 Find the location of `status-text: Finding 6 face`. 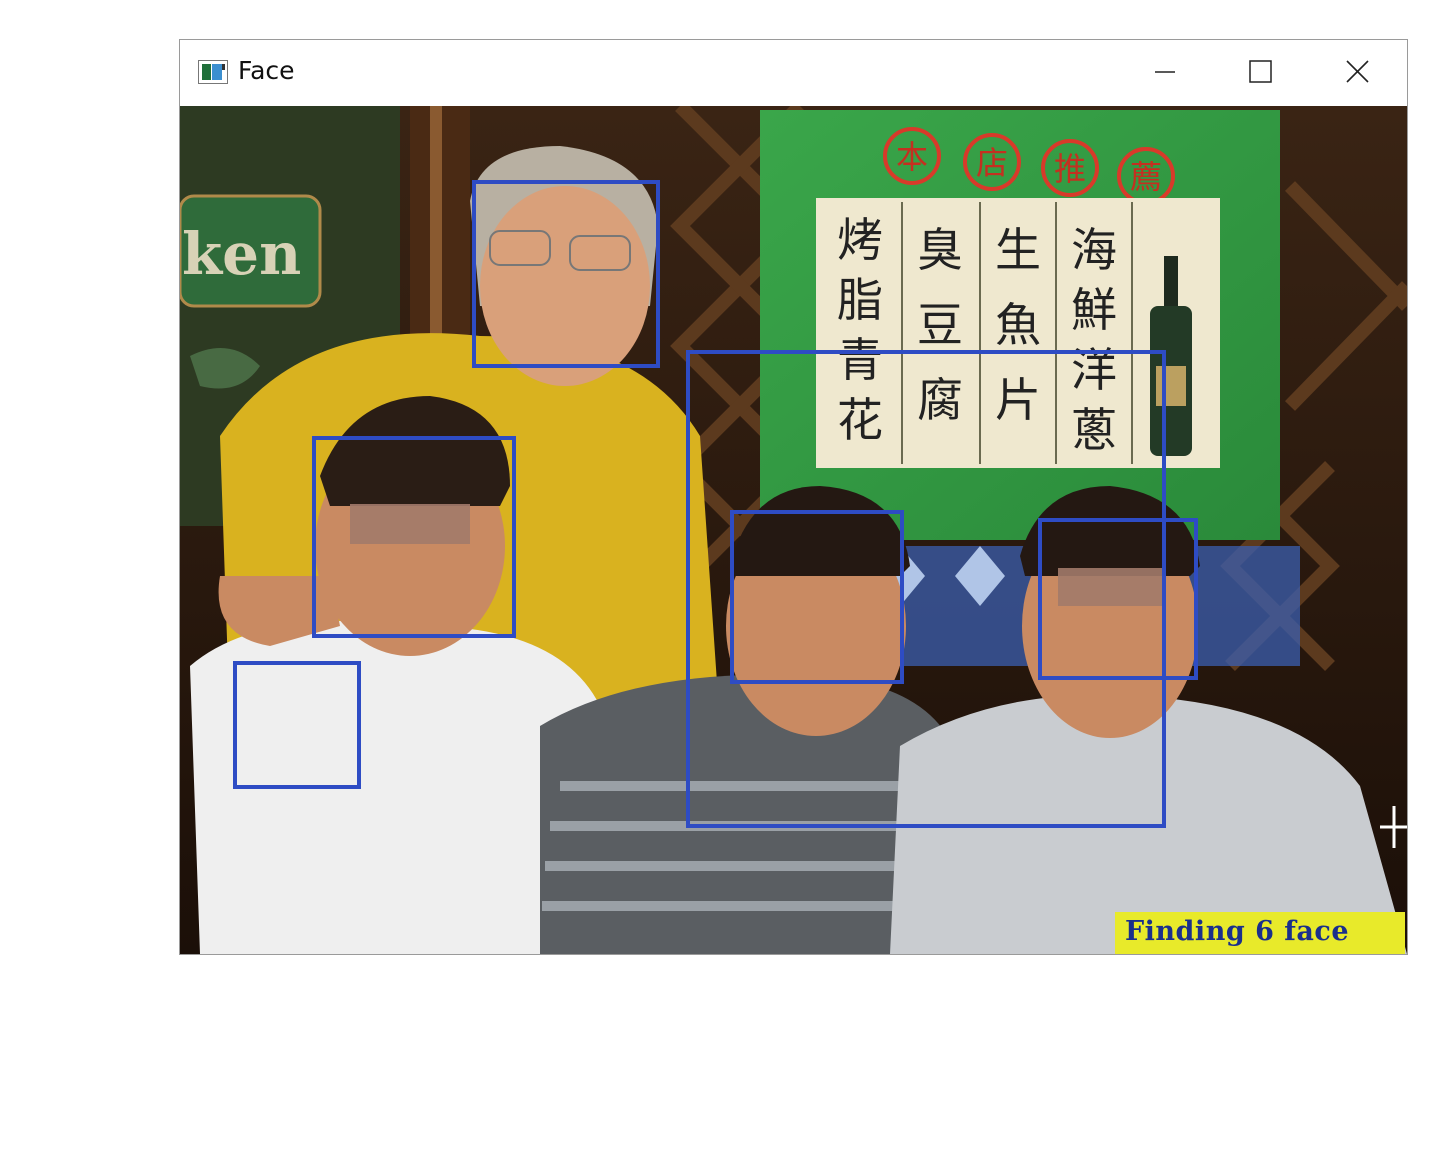

status-text: Finding 6 face is located at coordinates (1237, 931).